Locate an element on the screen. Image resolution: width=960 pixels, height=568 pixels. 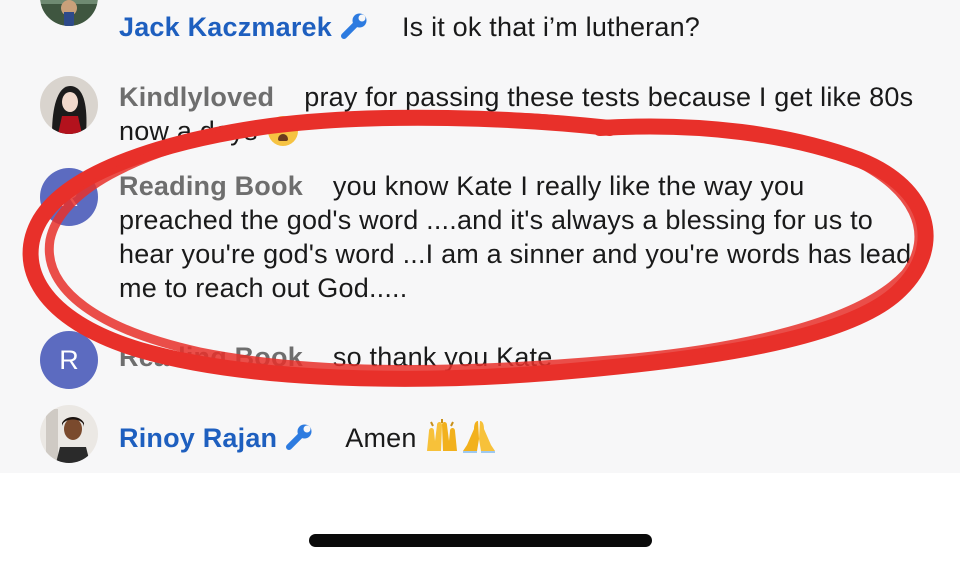
message-text: so thank you Kate is located at coordinates (442, 357).